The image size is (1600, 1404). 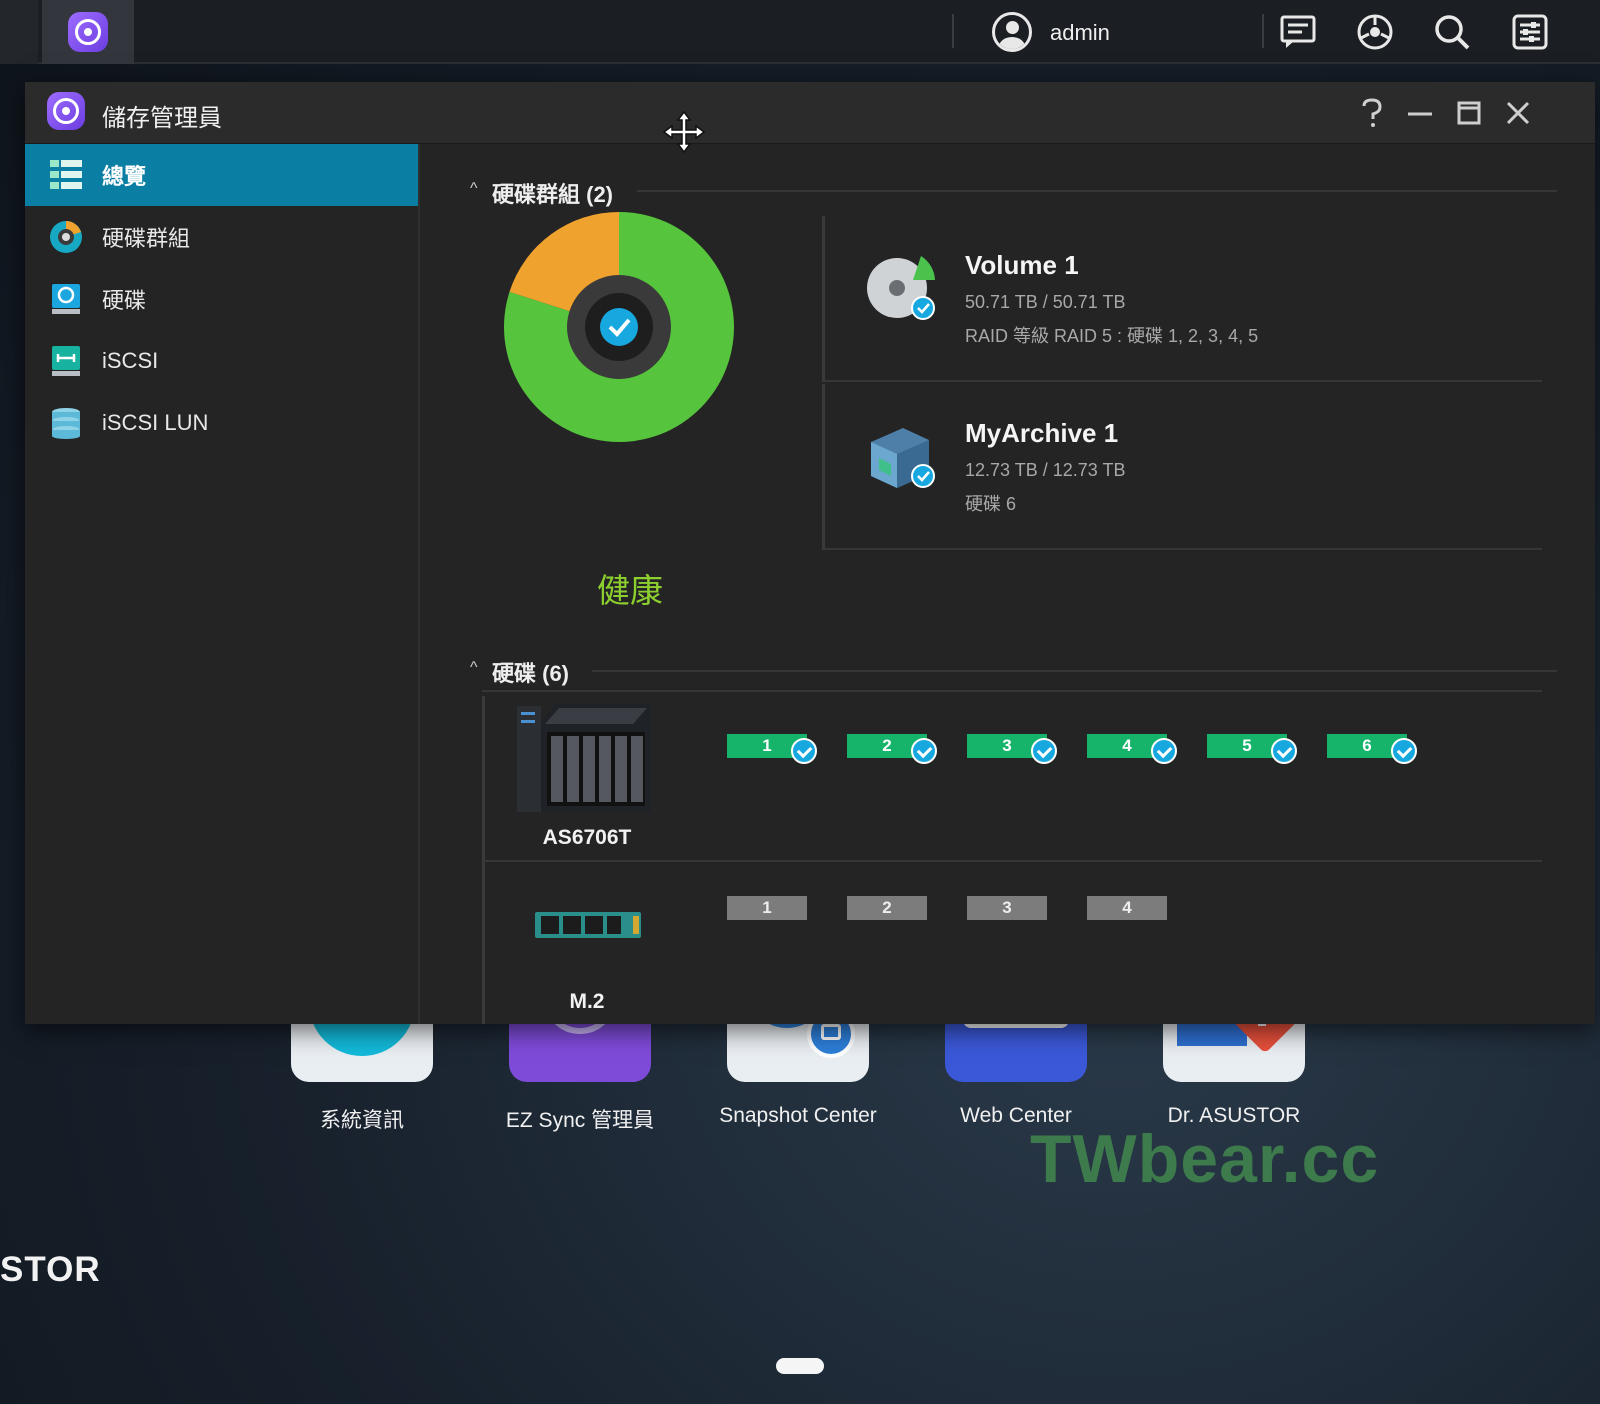 I want to click on iscsi-lun-icon, so click(x=66, y=423).